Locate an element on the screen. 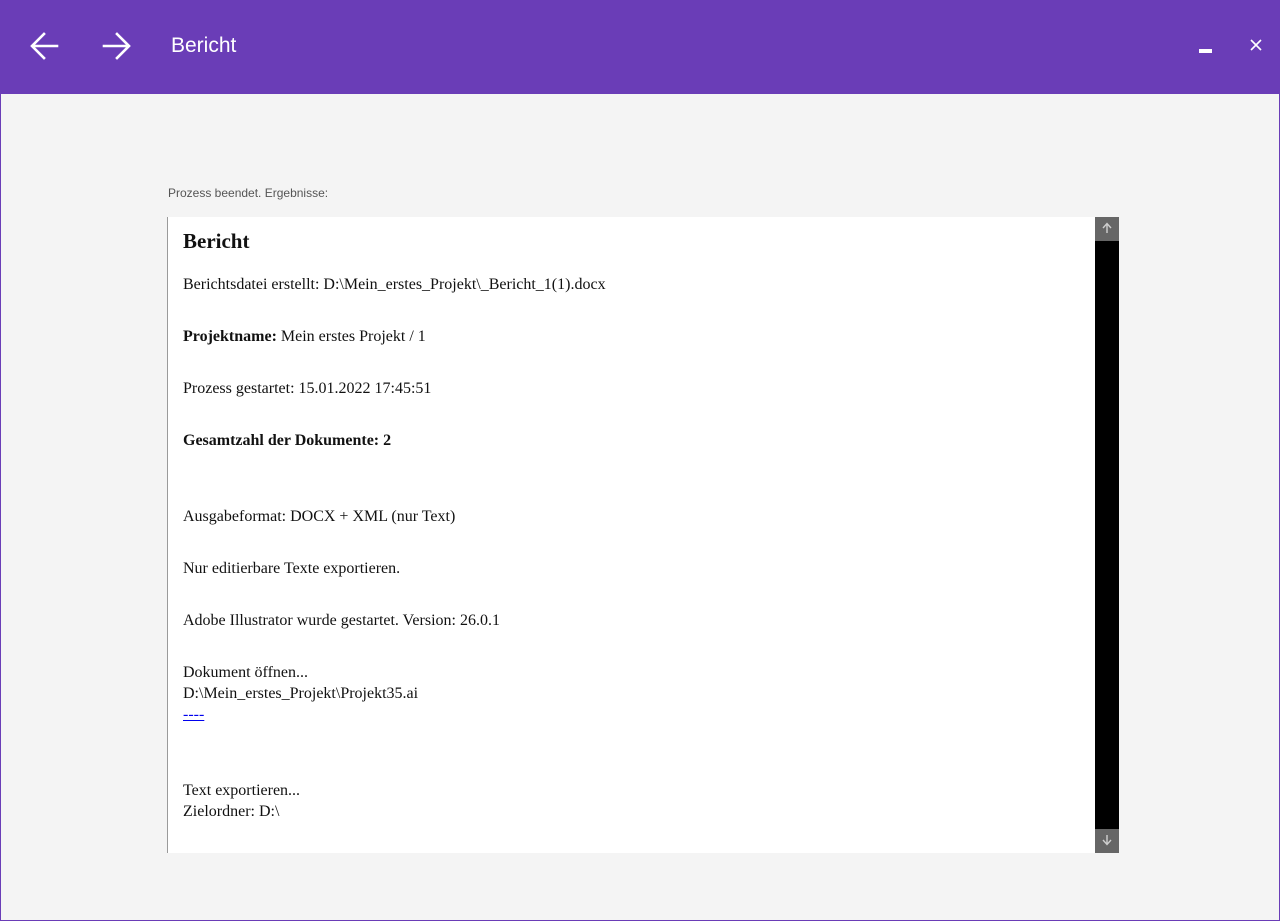 This screenshot has height=921, width=1280. arrow-down-icon is located at coordinates (1107, 840).